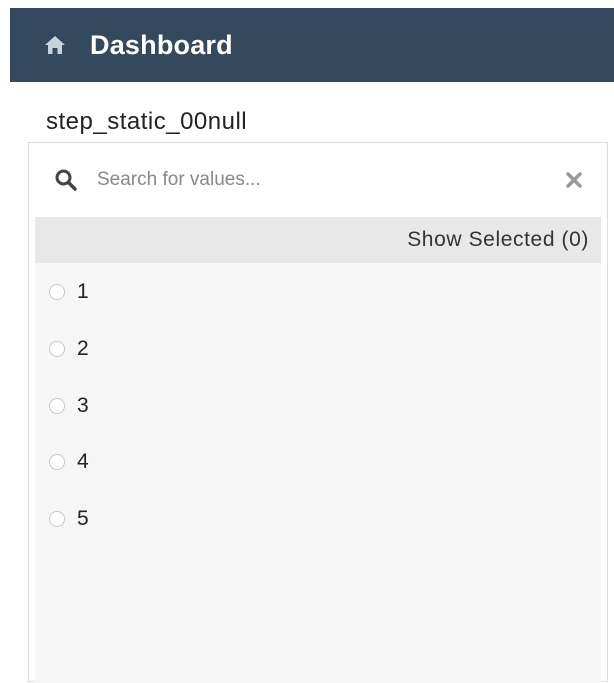 The width and height of the screenshot is (614, 683). I want to click on value-label: 4, so click(83, 461).